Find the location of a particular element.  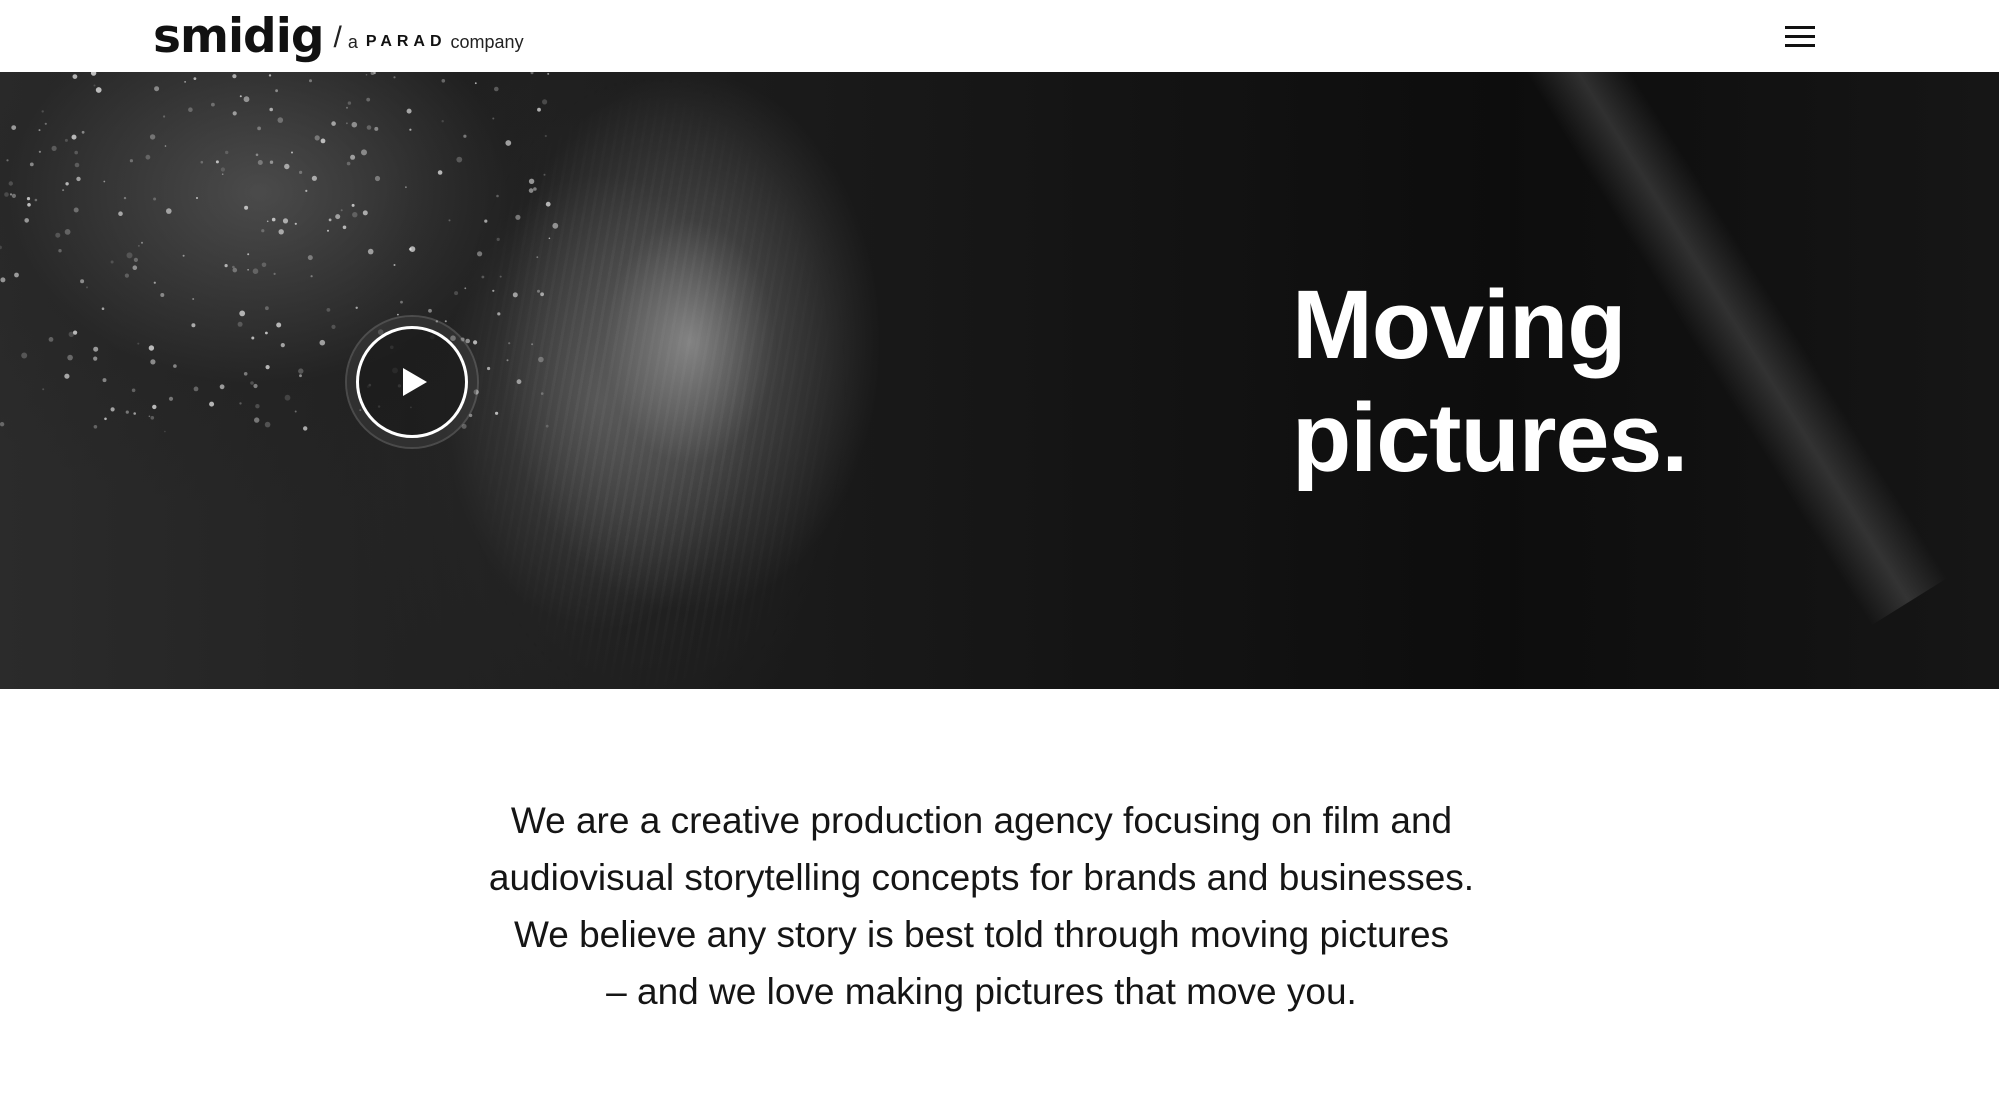

tagline-brand: PARAD is located at coordinates (406, 41).